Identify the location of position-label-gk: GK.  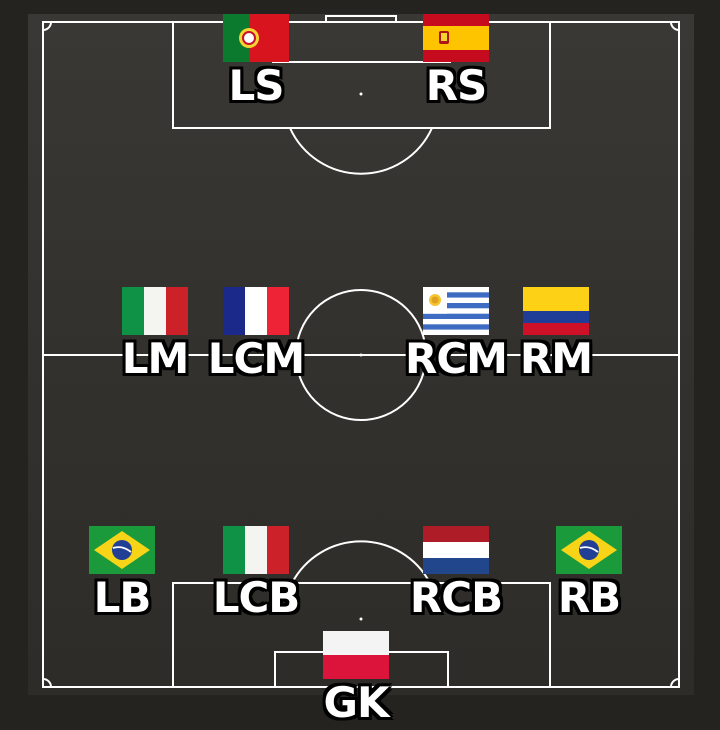
(356, 702).